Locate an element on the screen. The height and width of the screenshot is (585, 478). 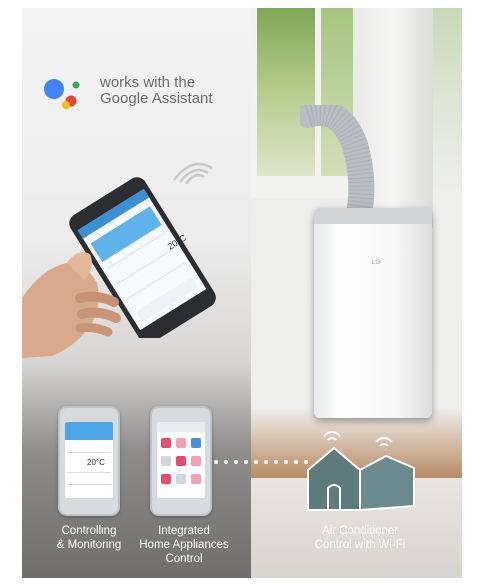
assistant-line2: Google Assistant is located at coordinates (156, 98).